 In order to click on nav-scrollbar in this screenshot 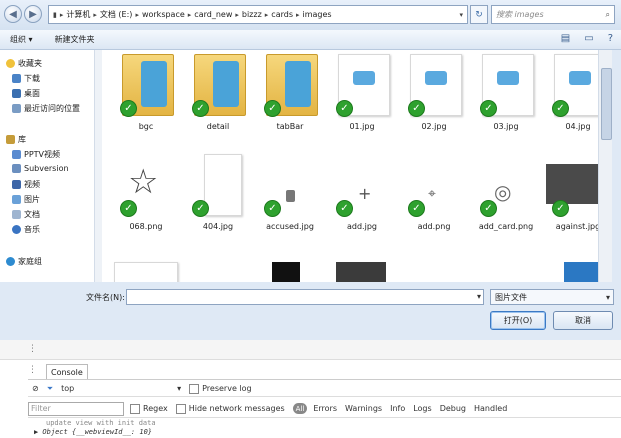, I will do `click(98, 166)`.